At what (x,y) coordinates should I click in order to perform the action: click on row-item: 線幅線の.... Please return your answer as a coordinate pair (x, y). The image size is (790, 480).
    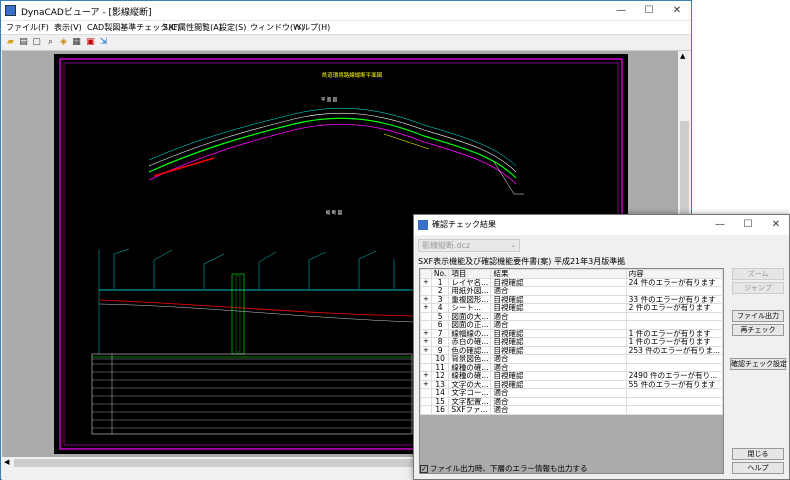
    Looking at the image, I should click on (470, 333).